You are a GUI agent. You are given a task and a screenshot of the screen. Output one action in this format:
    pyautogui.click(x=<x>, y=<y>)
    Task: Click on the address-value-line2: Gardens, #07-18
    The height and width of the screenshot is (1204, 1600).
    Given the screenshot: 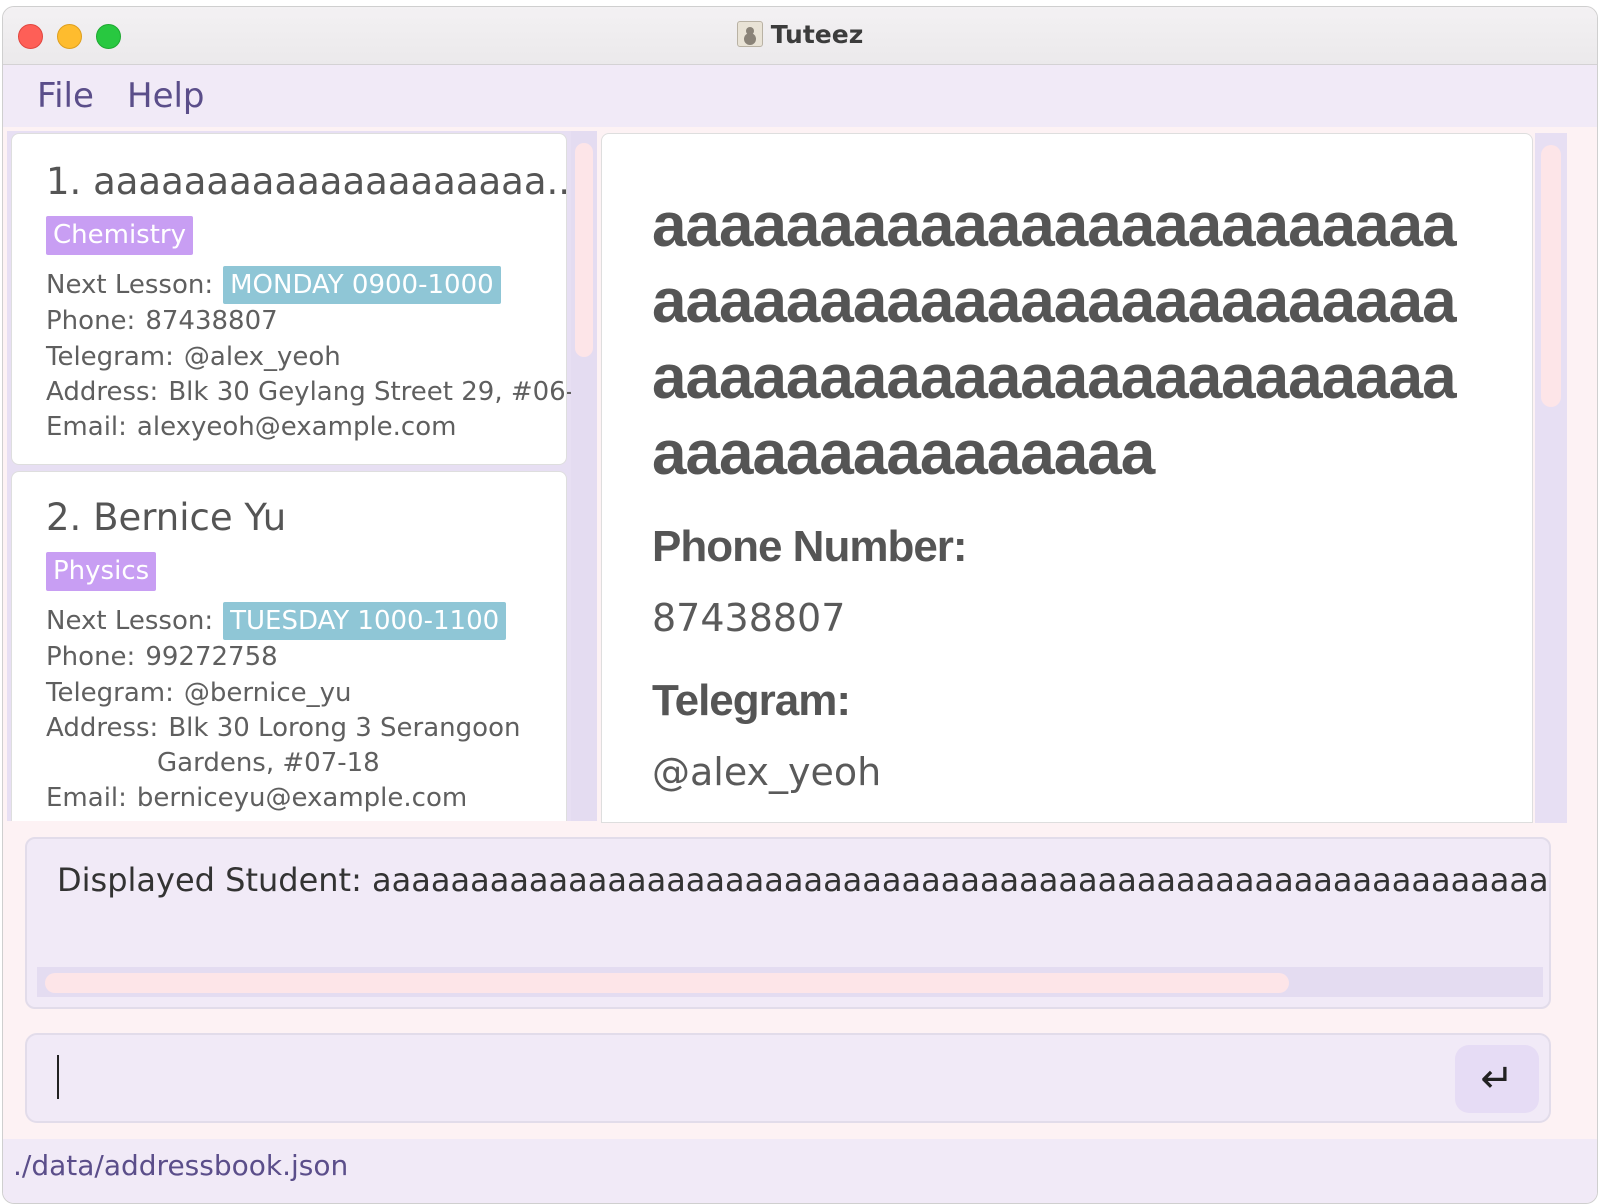 What is the action you would take?
    pyautogui.click(x=268, y=763)
    